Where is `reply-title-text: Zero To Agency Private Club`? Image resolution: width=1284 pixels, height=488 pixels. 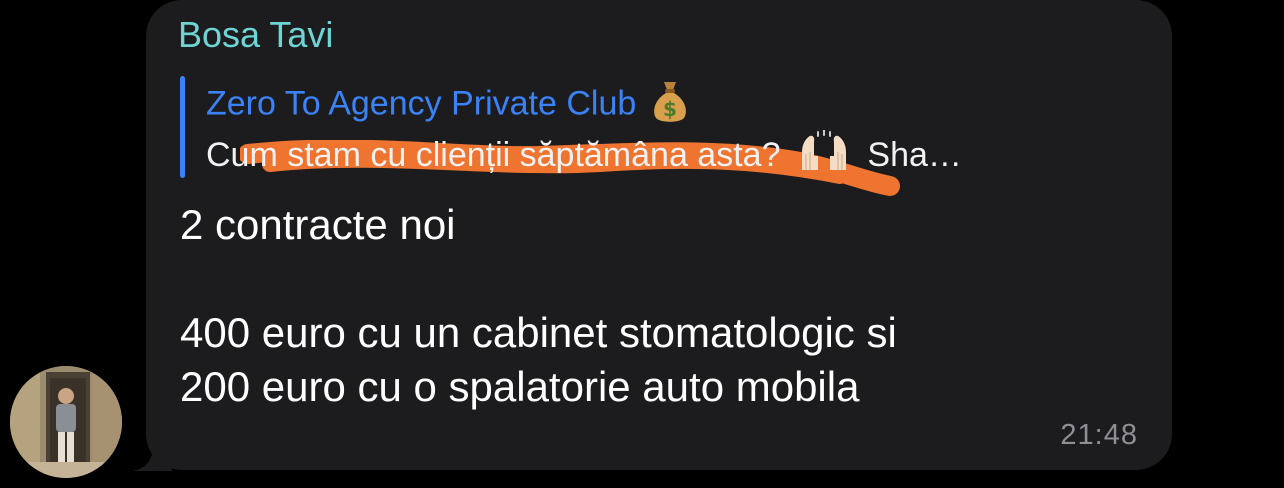 reply-title-text: Zero To Agency Private Club is located at coordinates (421, 103).